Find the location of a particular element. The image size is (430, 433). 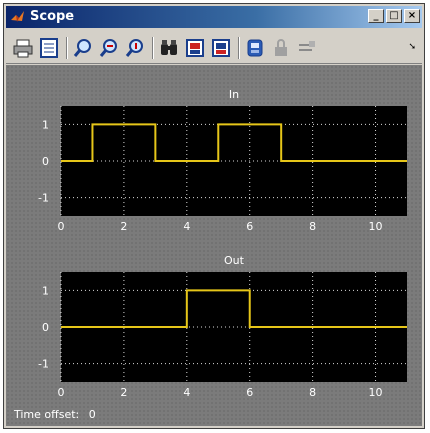

title-bar: Scope _ □ × is located at coordinates (214, 17).